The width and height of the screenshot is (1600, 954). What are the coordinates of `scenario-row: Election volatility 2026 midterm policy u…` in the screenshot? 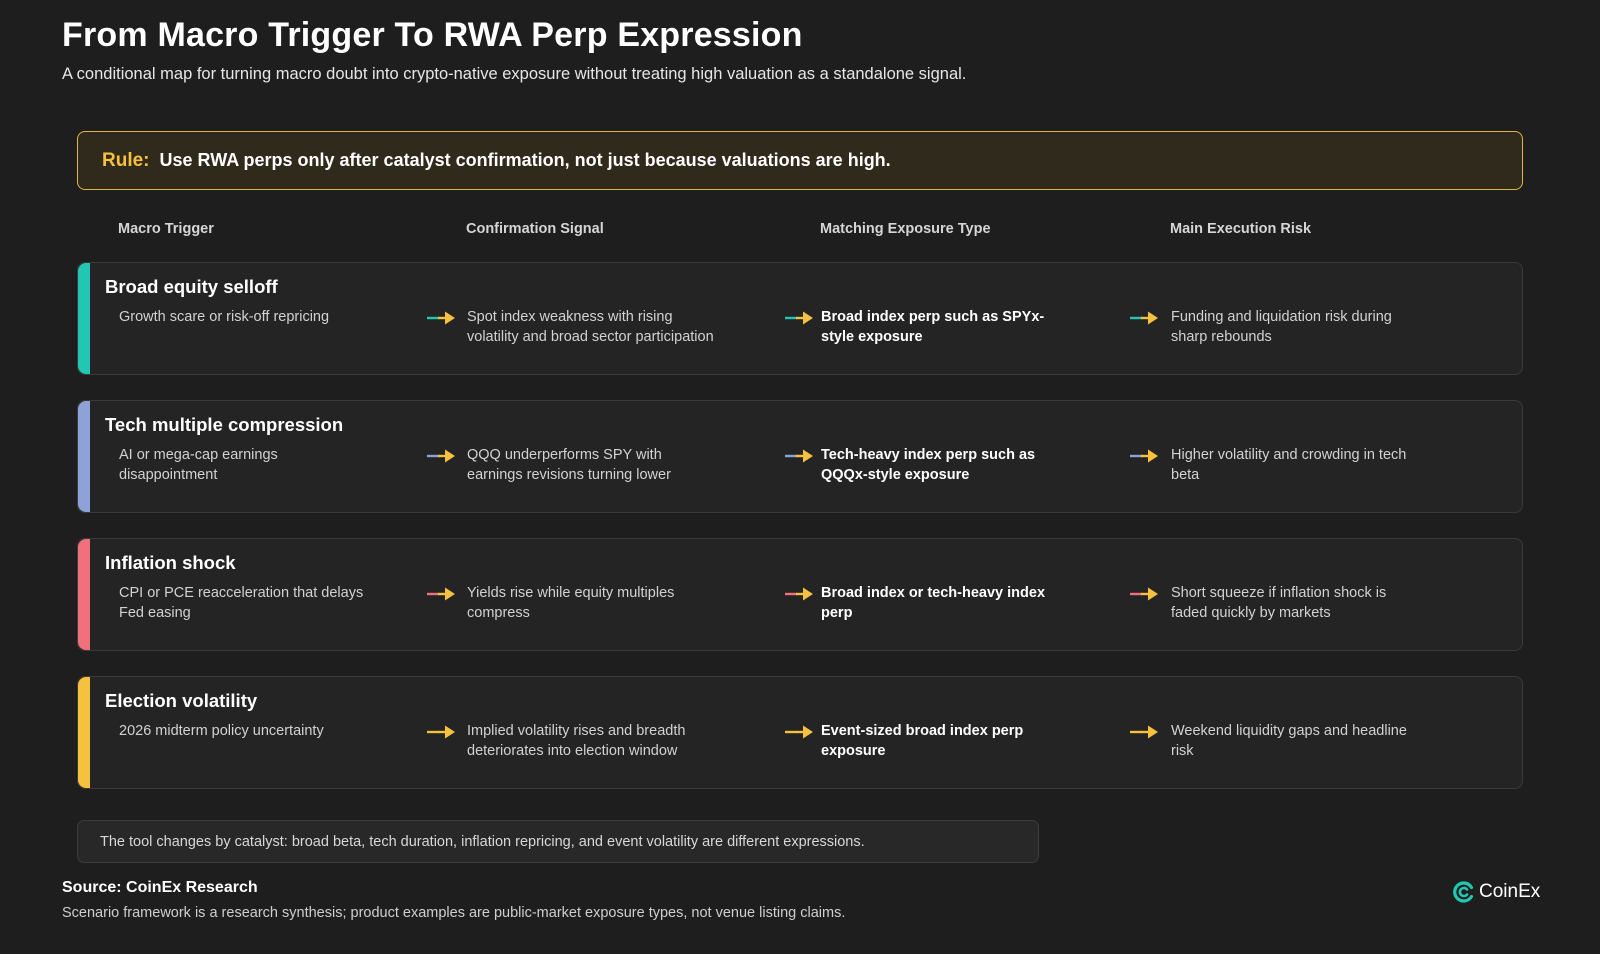 It's located at (800, 732).